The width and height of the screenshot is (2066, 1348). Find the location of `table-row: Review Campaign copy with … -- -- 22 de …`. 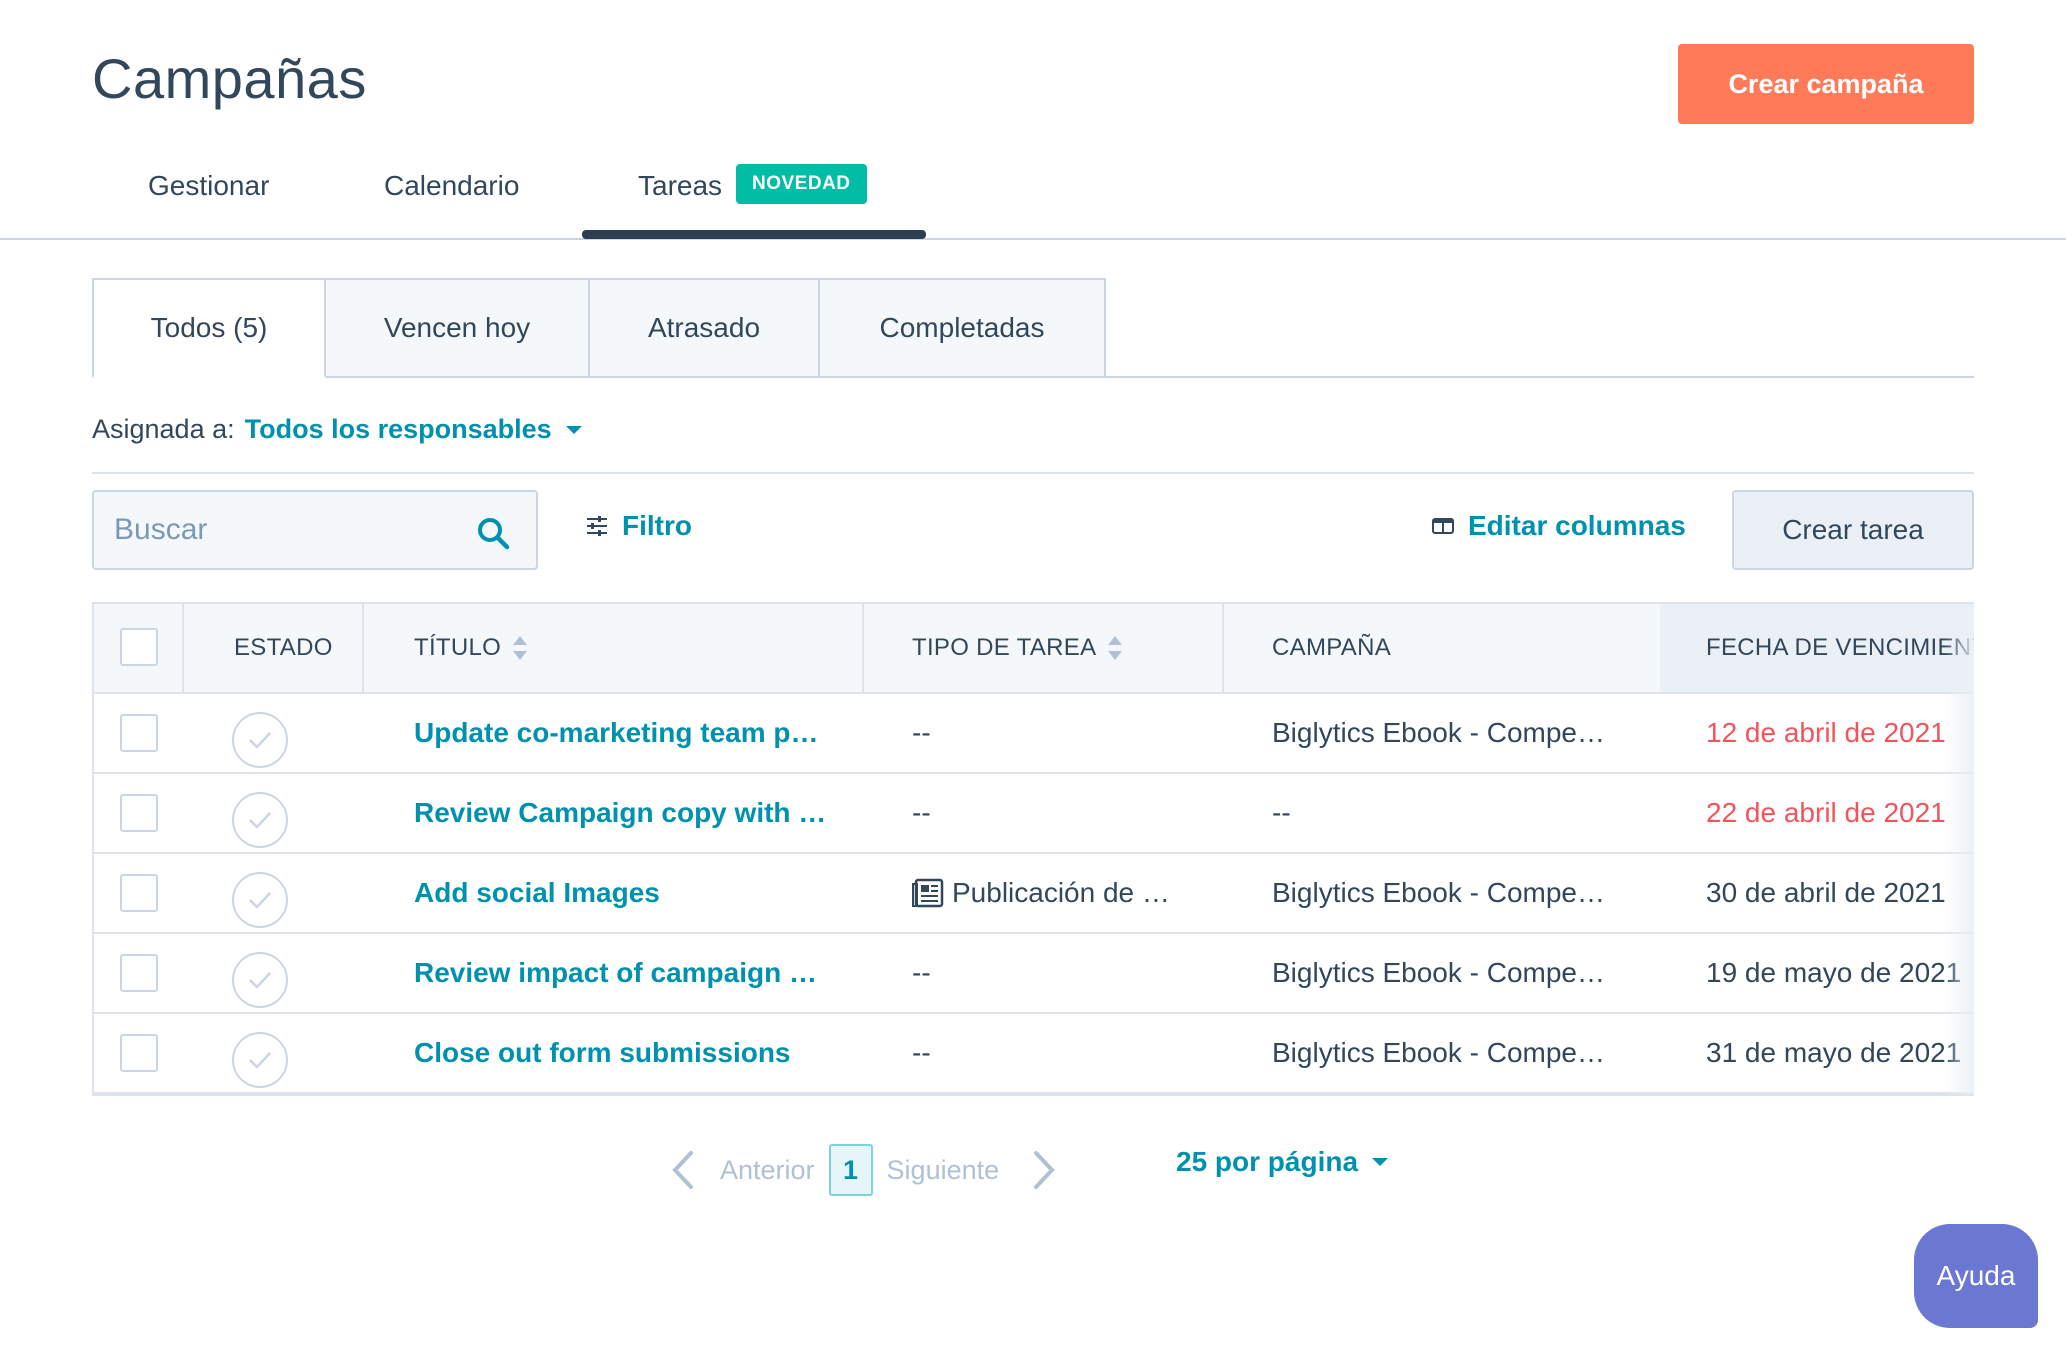

table-row: Review Campaign copy with … -- -- 22 de … is located at coordinates (1034, 814).